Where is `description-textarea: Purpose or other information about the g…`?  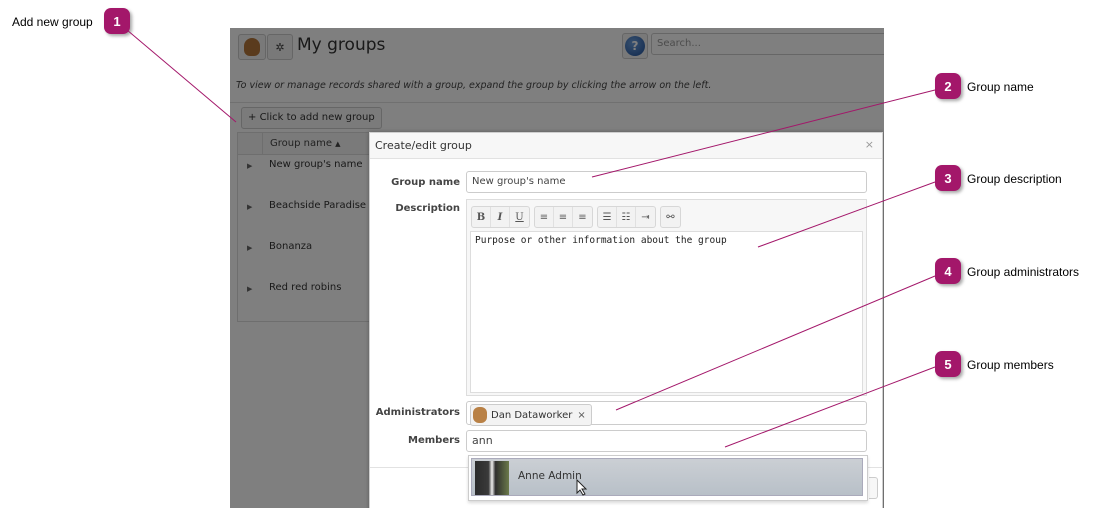 description-textarea: Purpose or other information about the g… is located at coordinates (666, 312).